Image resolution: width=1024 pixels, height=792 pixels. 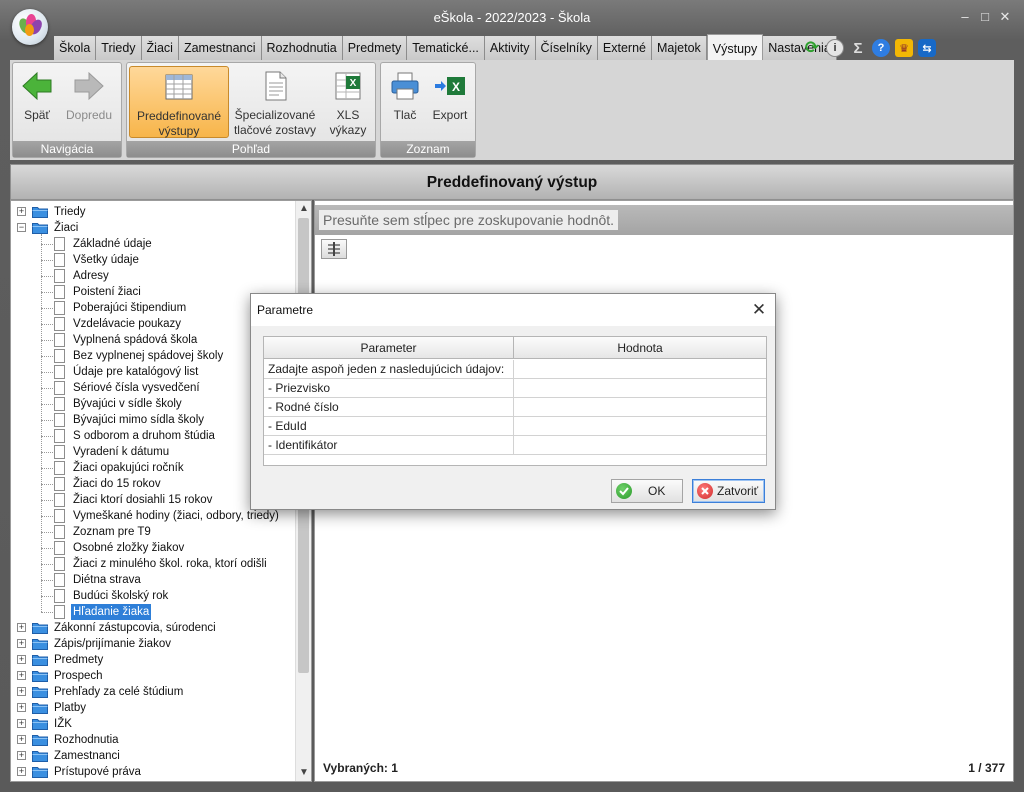 What do you see at coordinates (735, 47) in the screenshot?
I see `tab-11: Výstupy` at bounding box center [735, 47].